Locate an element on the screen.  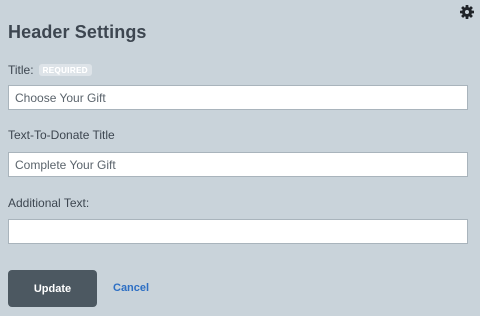
gear-icon is located at coordinates (467, 12).